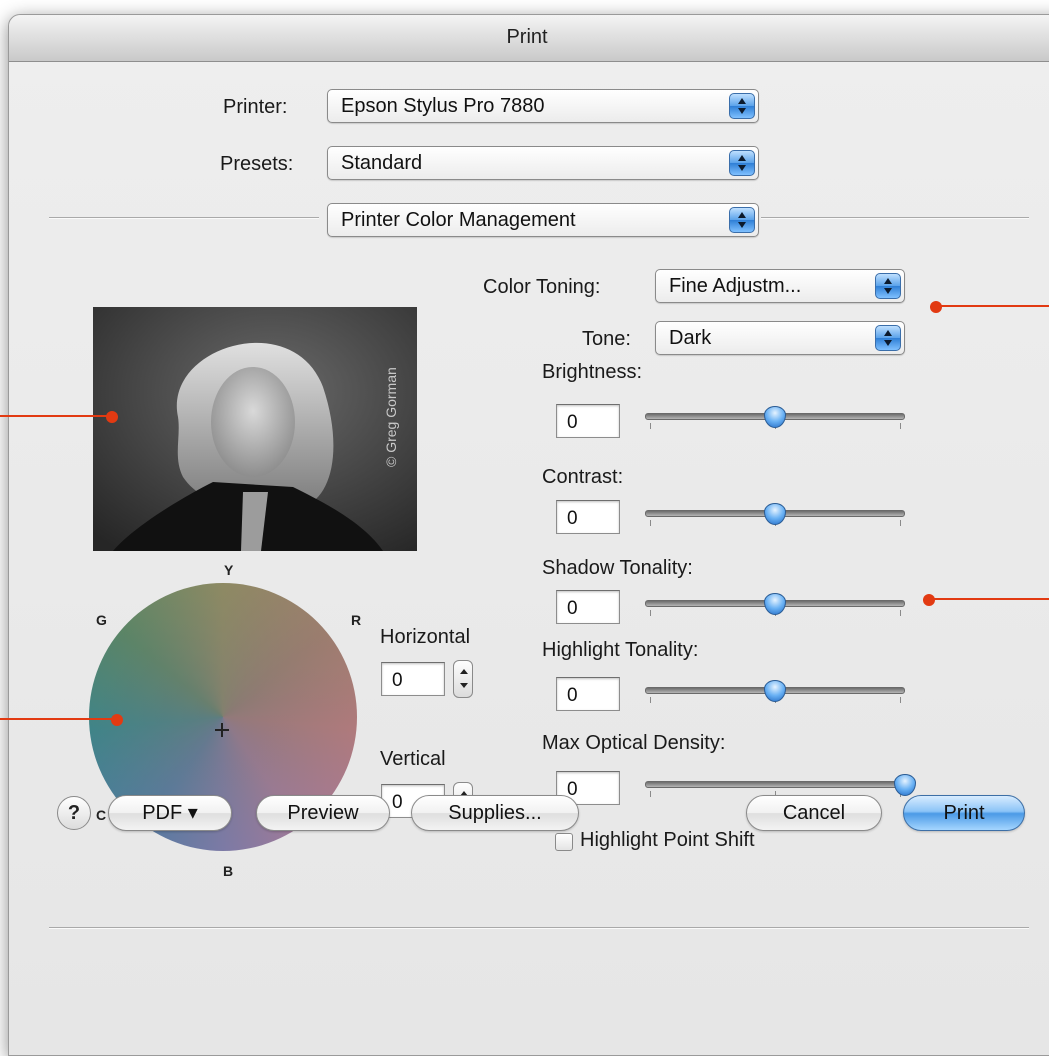 This screenshot has width=1049, height=1056. What do you see at coordinates (222, 730) in the screenshot?
I see `crosshair-icon` at bounding box center [222, 730].